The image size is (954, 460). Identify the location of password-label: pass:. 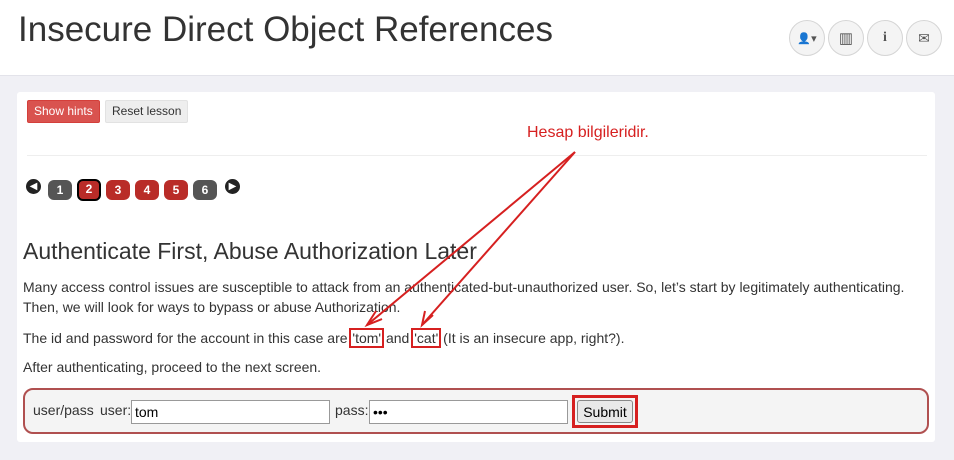
(352, 410).